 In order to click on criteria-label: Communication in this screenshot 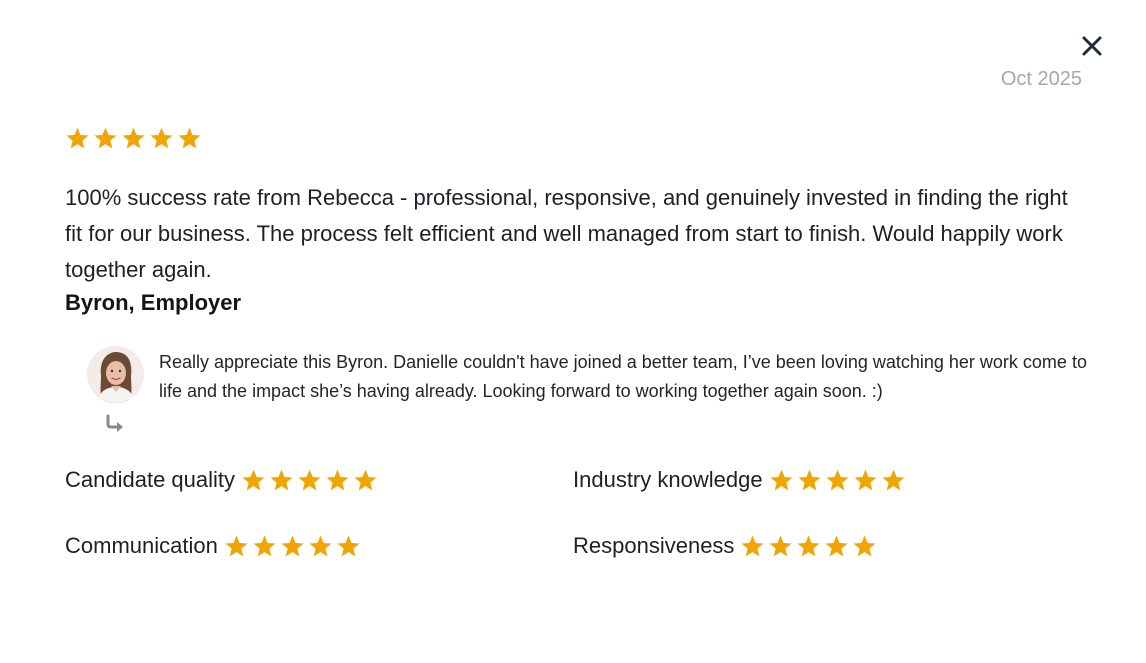, I will do `click(141, 545)`.